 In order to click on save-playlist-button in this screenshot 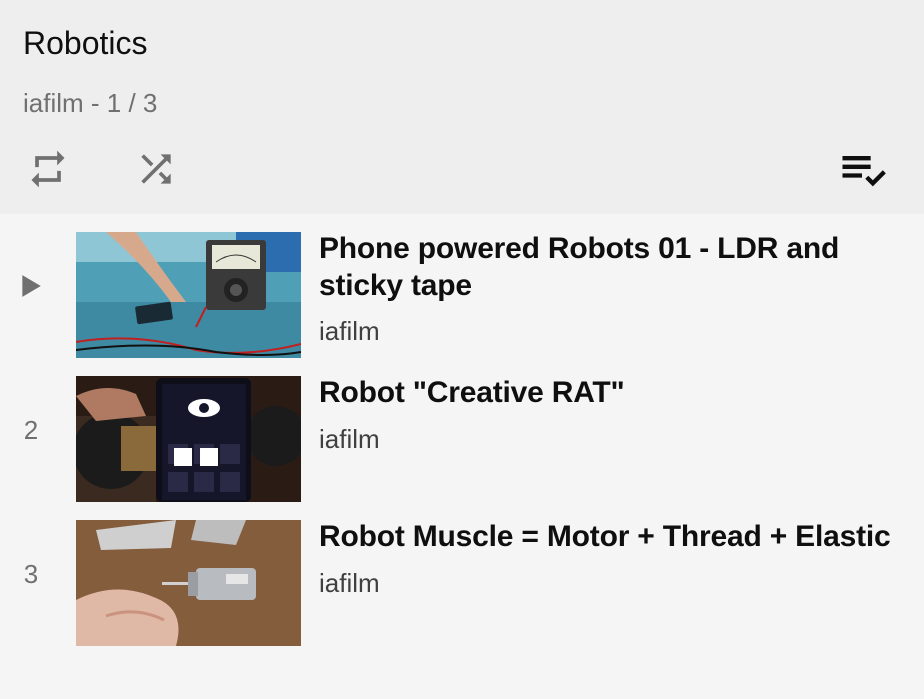, I will do `click(862, 169)`.